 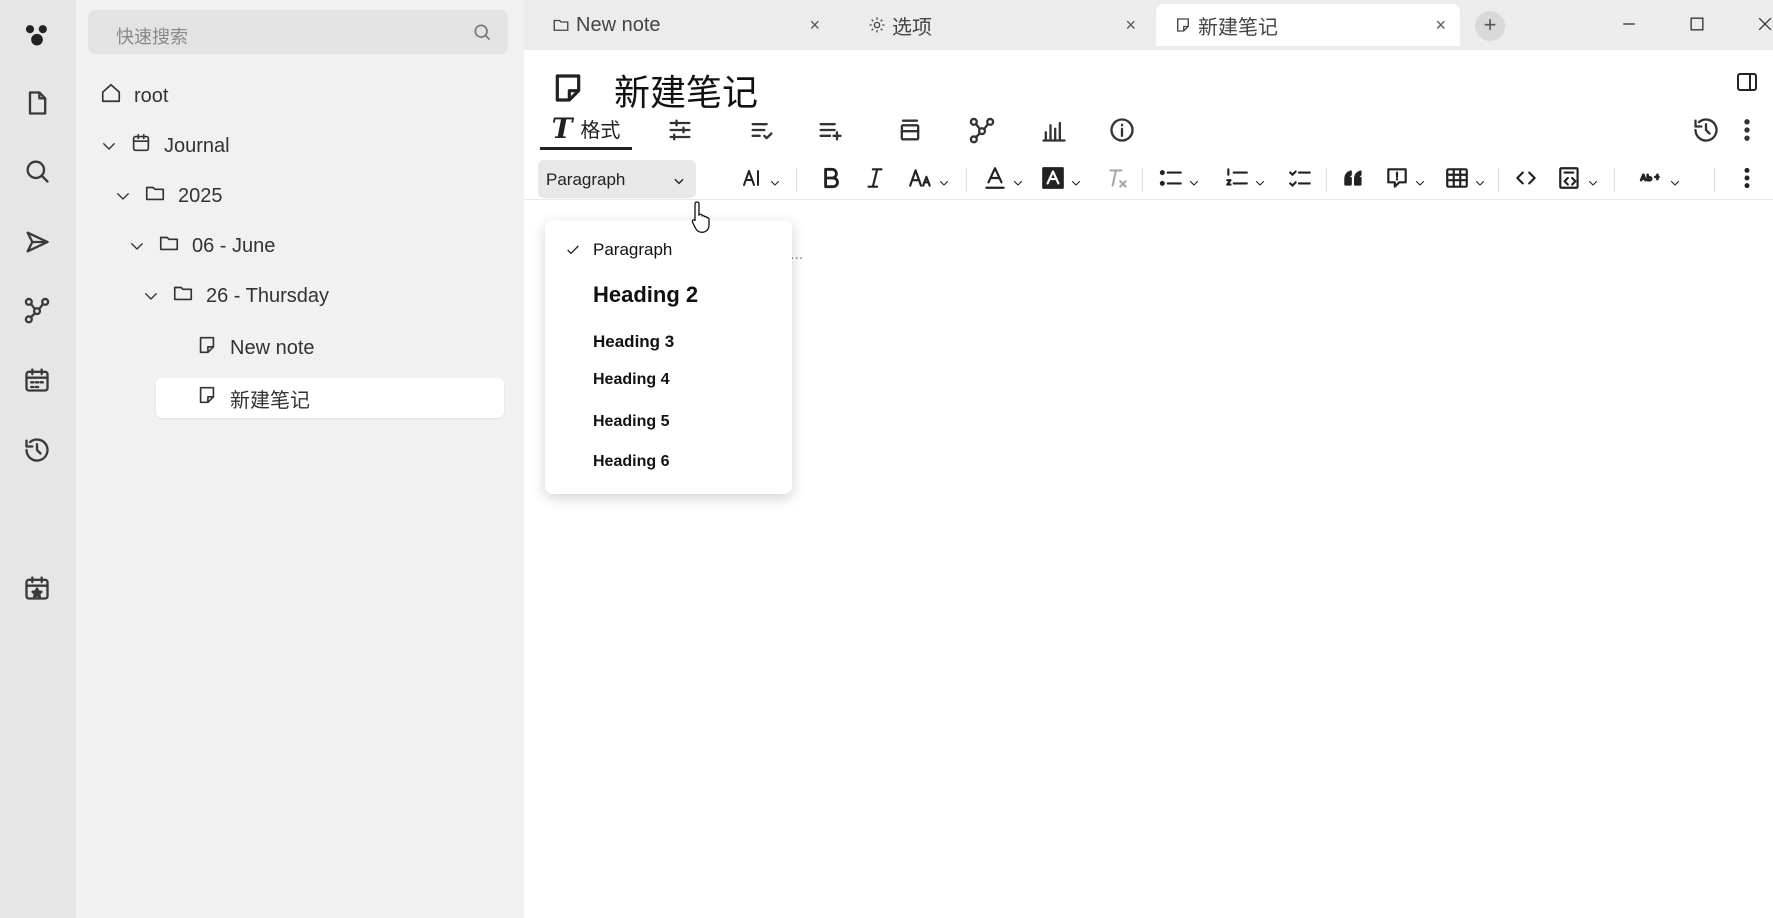 I want to click on tree-node-new-note: New note, so click(x=255, y=348).